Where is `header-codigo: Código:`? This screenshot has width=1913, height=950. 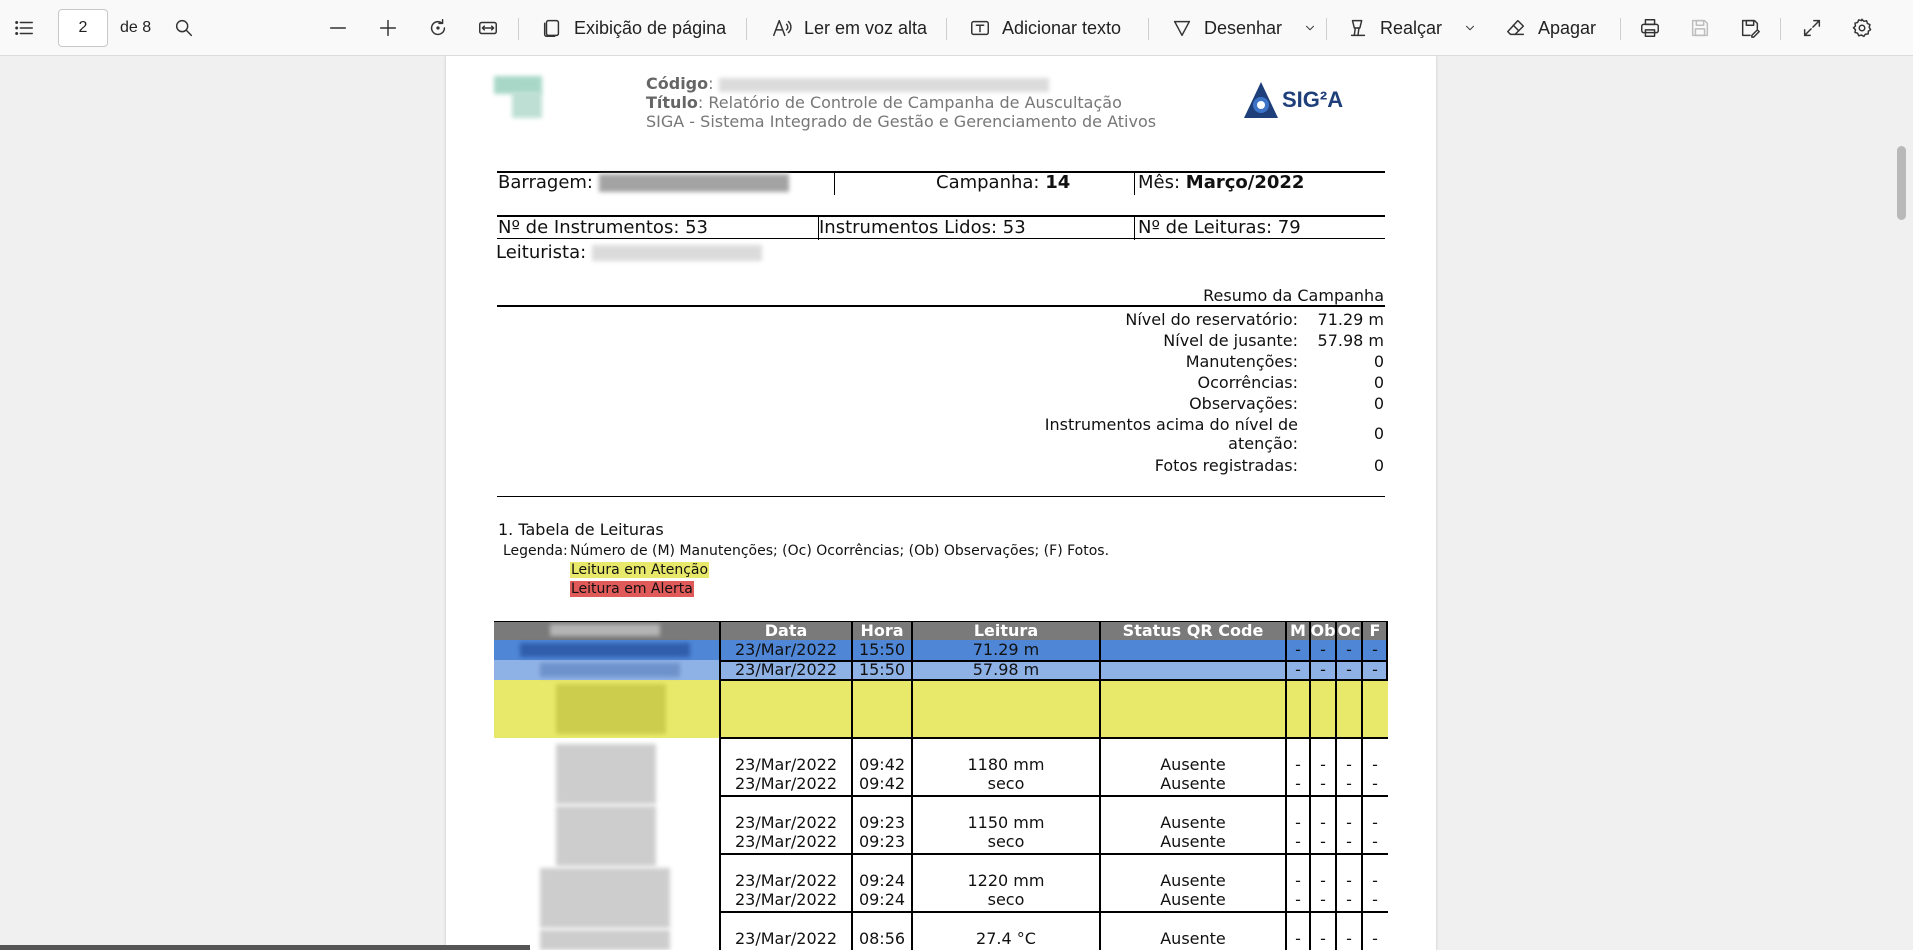
header-codigo: Código: is located at coordinates (847, 83).